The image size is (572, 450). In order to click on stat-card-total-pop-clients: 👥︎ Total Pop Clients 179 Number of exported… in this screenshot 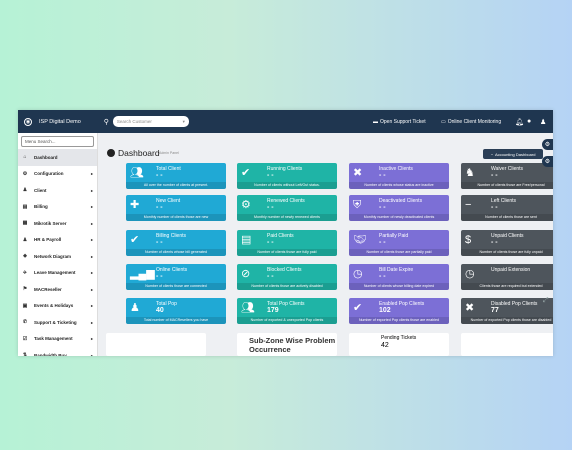, I will do `click(287, 311)`.